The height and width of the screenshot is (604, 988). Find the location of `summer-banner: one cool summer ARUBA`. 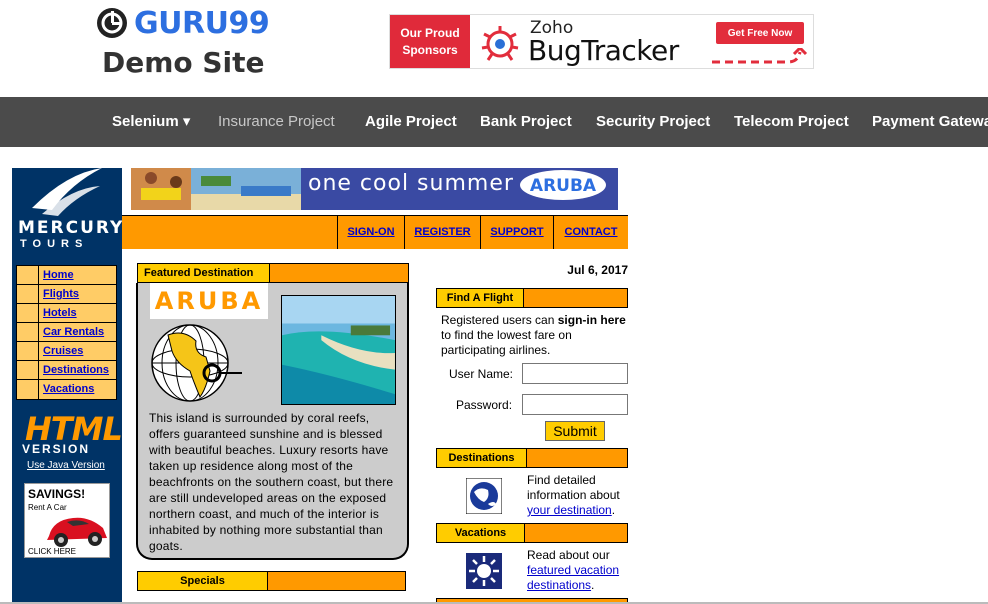

summer-banner: one cool summer ARUBA is located at coordinates (374, 189).